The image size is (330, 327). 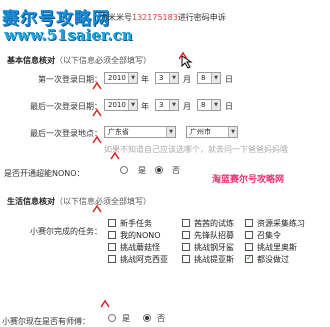 I want to click on last-login-year-select: 2010 ▼, so click(x=121, y=105).